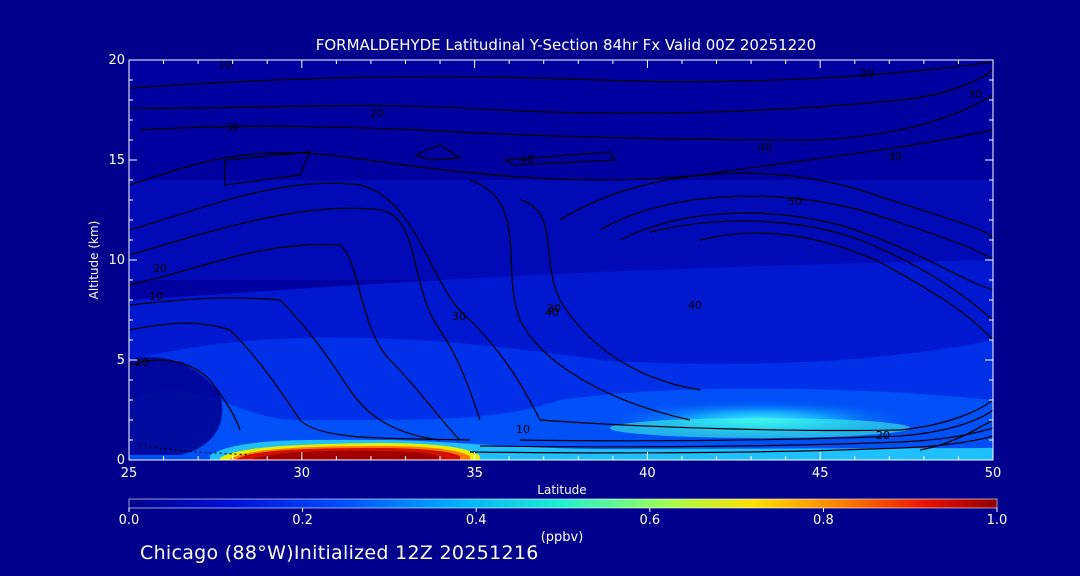 This screenshot has height=576, width=1080. I want to click on y-tick-label: 15, so click(116, 160).